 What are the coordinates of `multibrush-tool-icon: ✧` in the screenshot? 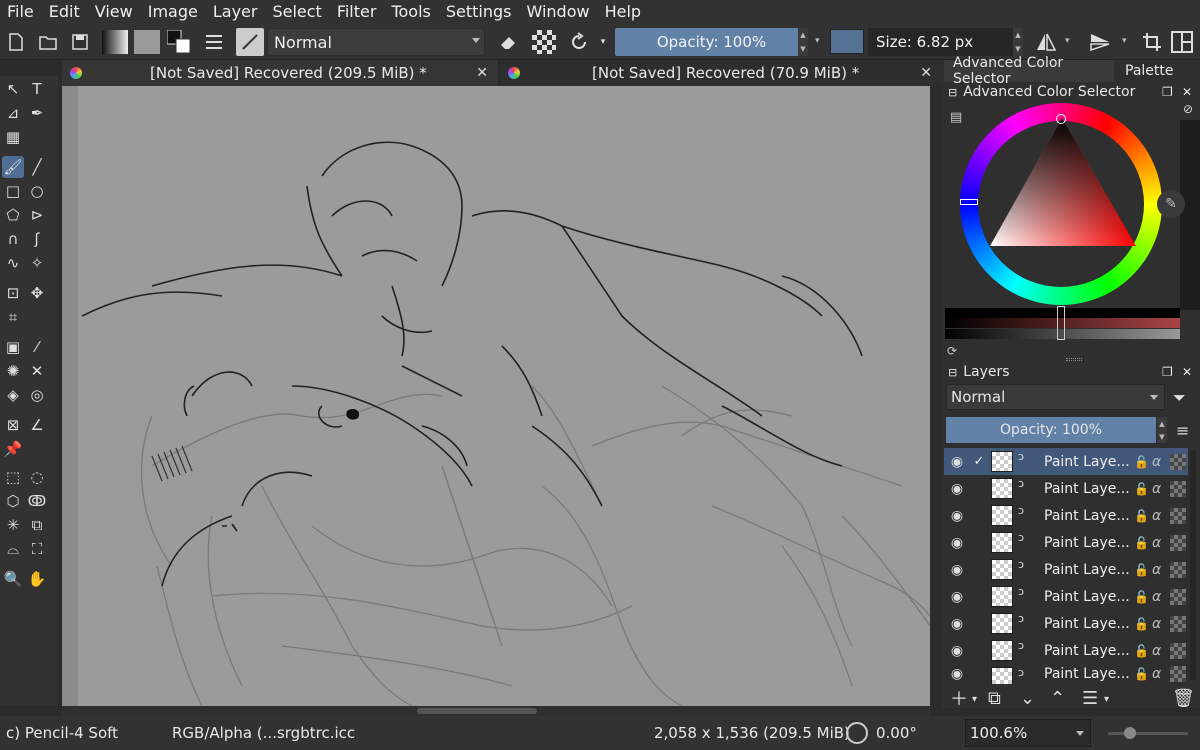 It's located at (37, 263).